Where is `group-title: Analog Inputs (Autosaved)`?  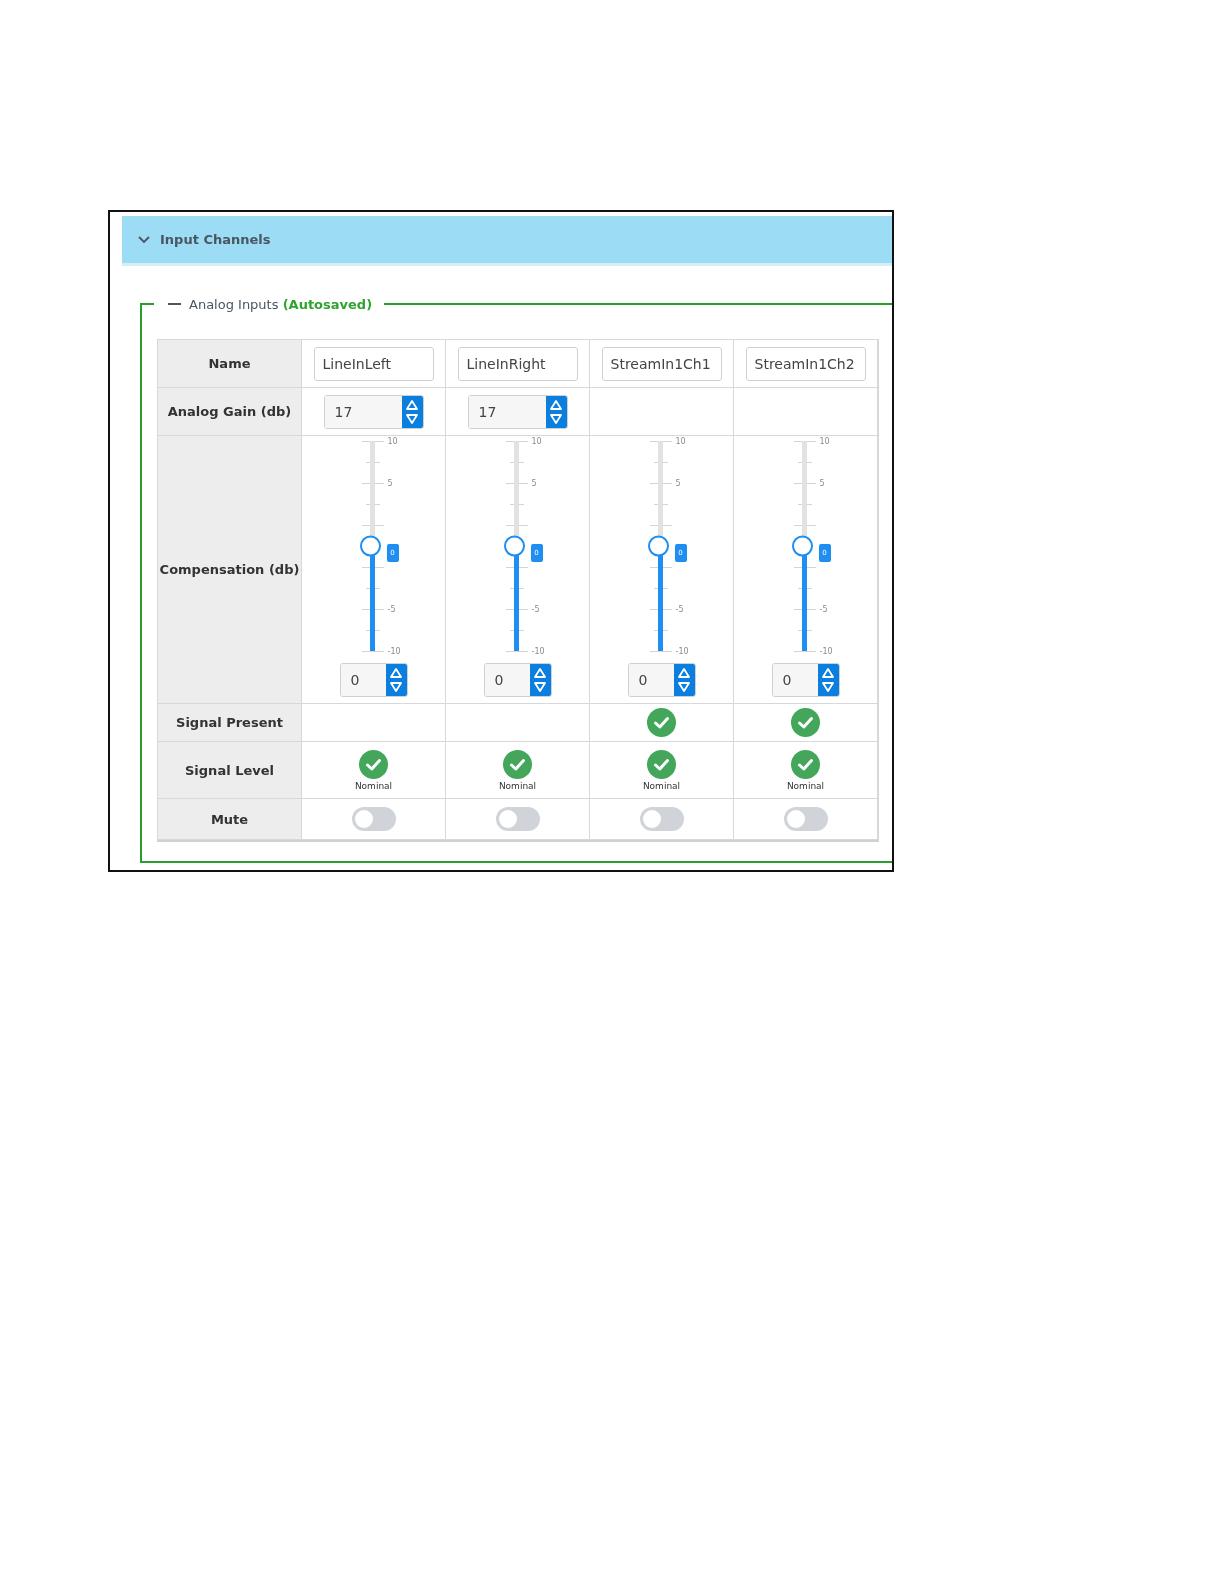
group-title: Analog Inputs (Autosaved) is located at coordinates (281, 304).